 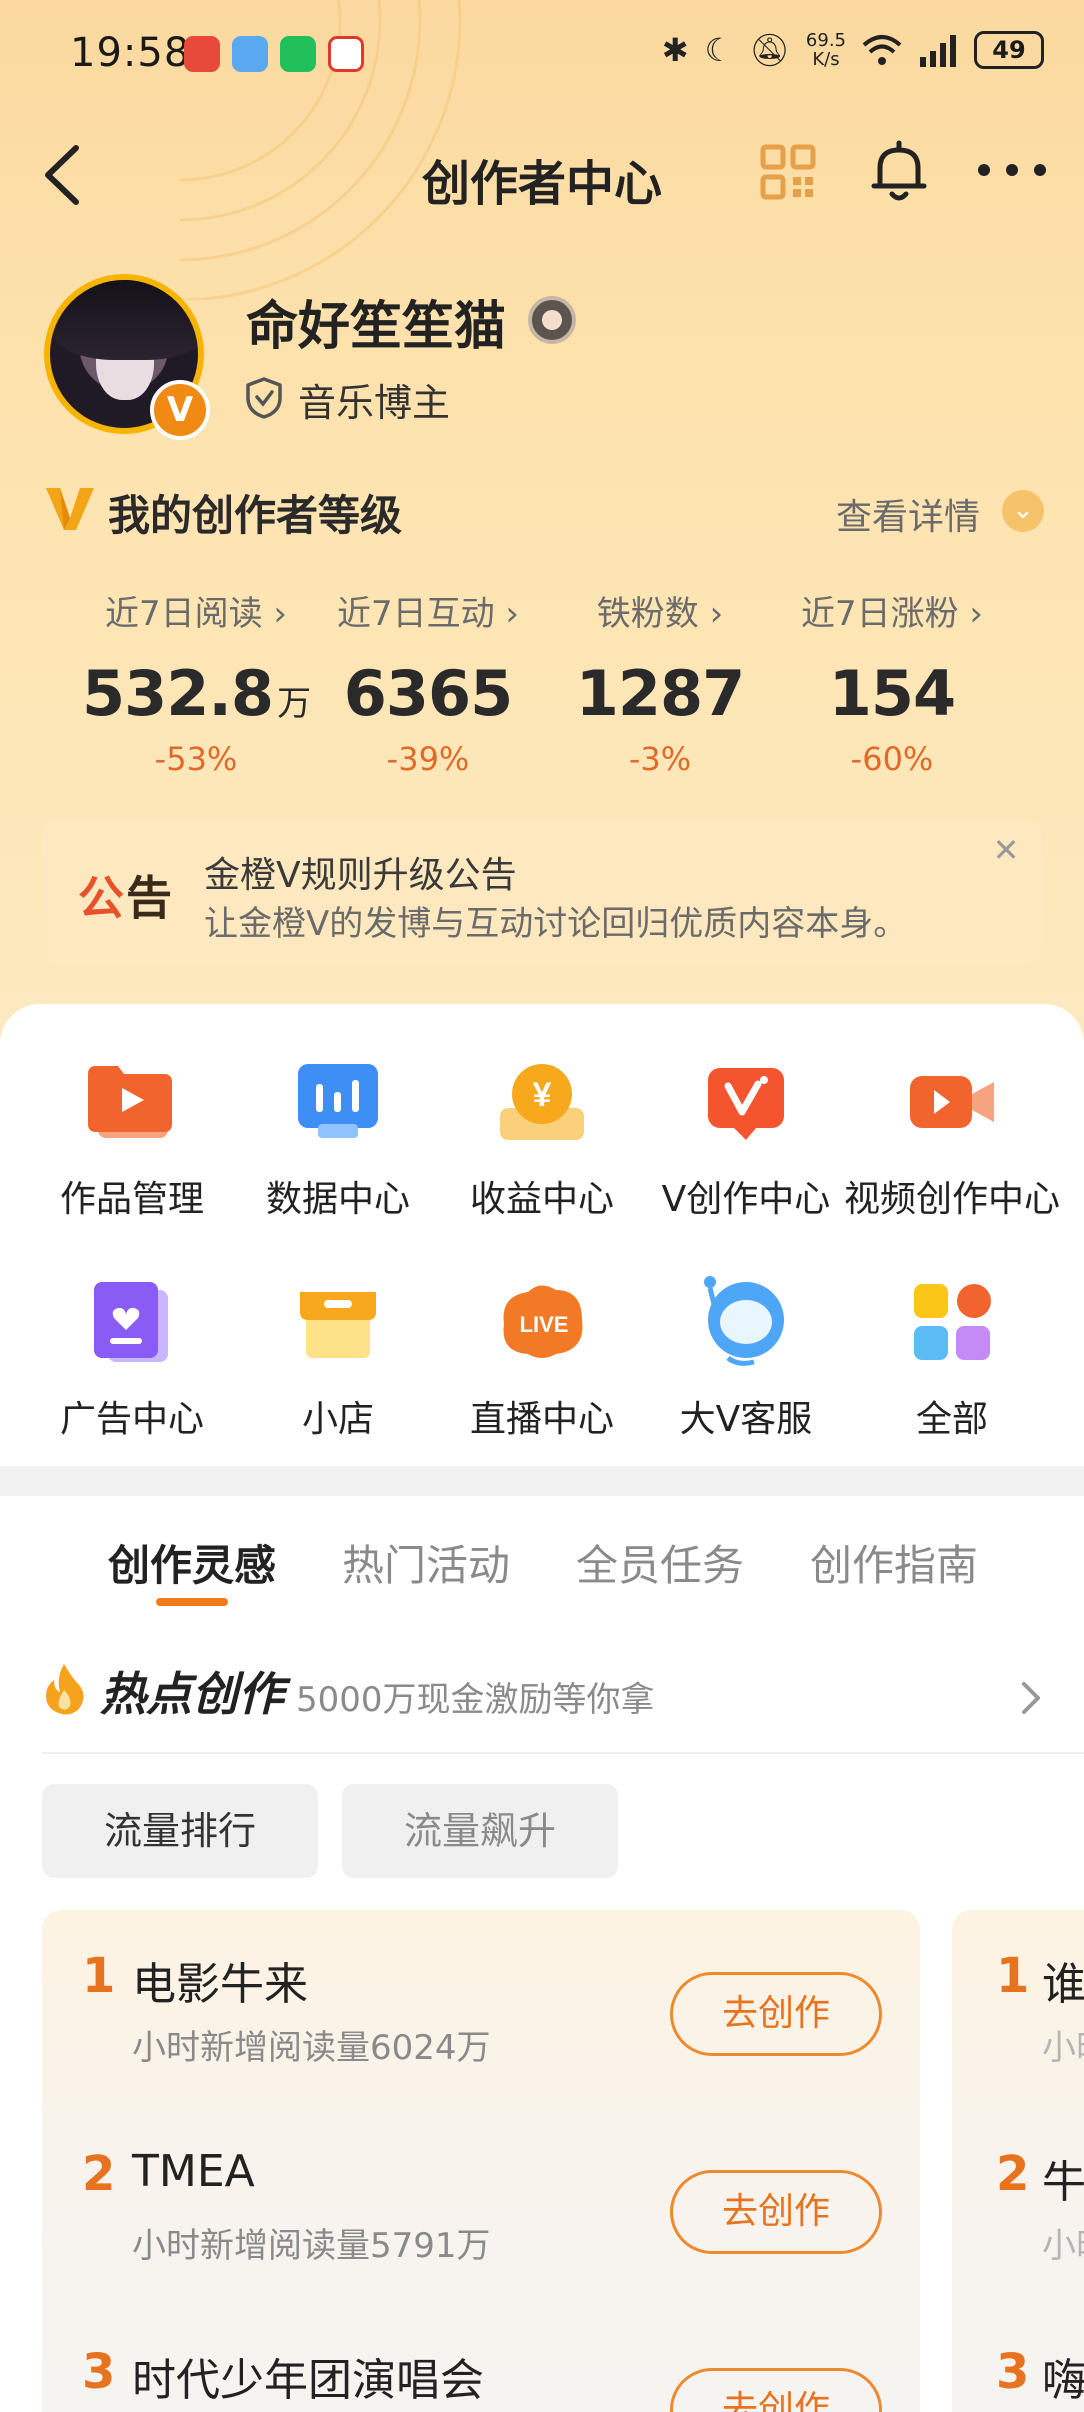 I want to click on ad-center-icon, so click(x=131, y=1322).